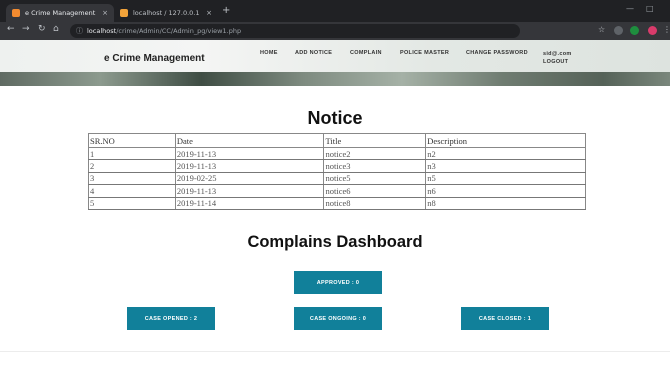  Describe the element at coordinates (497, 53) in the screenshot. I see `nav-change-password: CHANGE PASSWORD` at that location.